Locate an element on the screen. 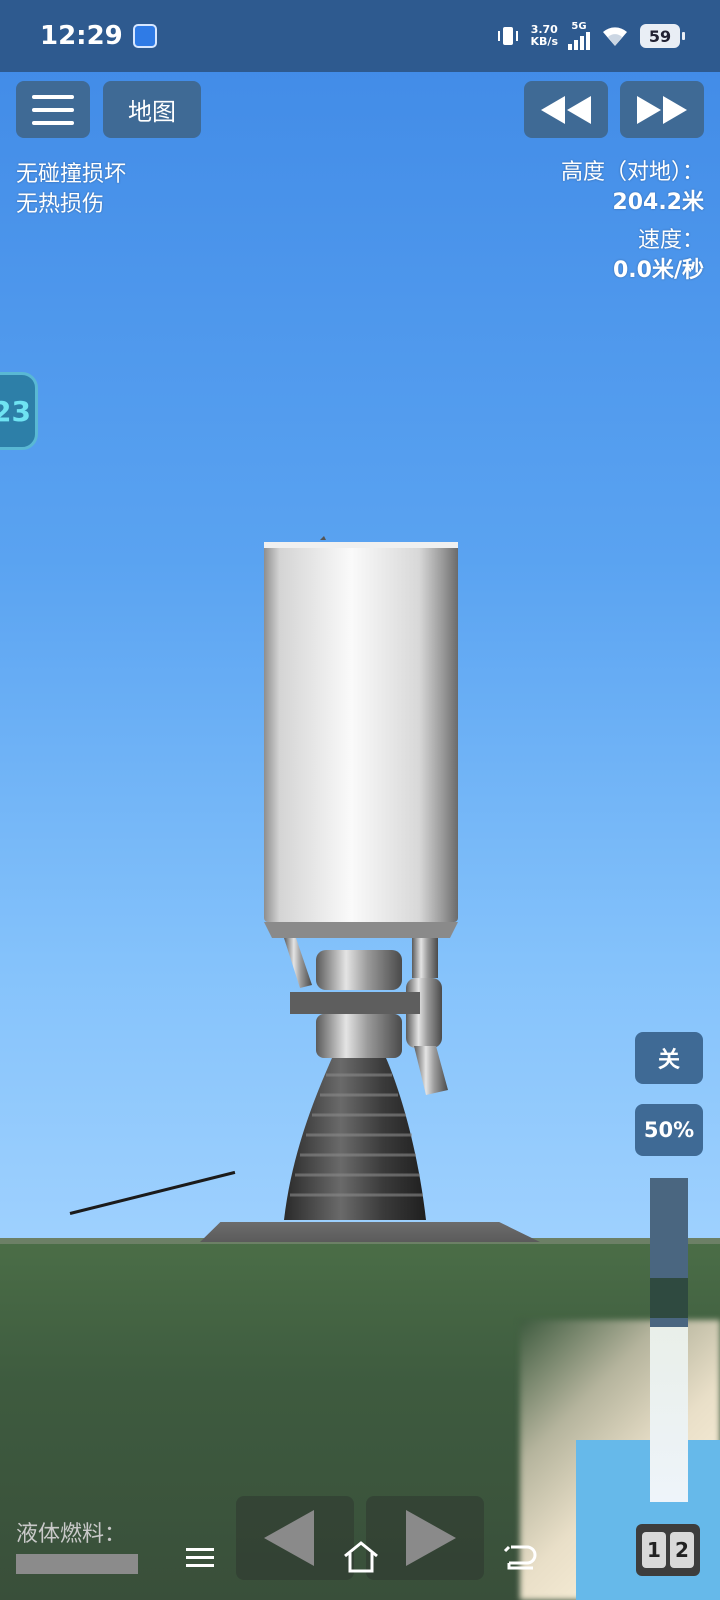 The height and width of the screenshot is (1600, 720). nav-back-button is located at coordinates (520, 1557).